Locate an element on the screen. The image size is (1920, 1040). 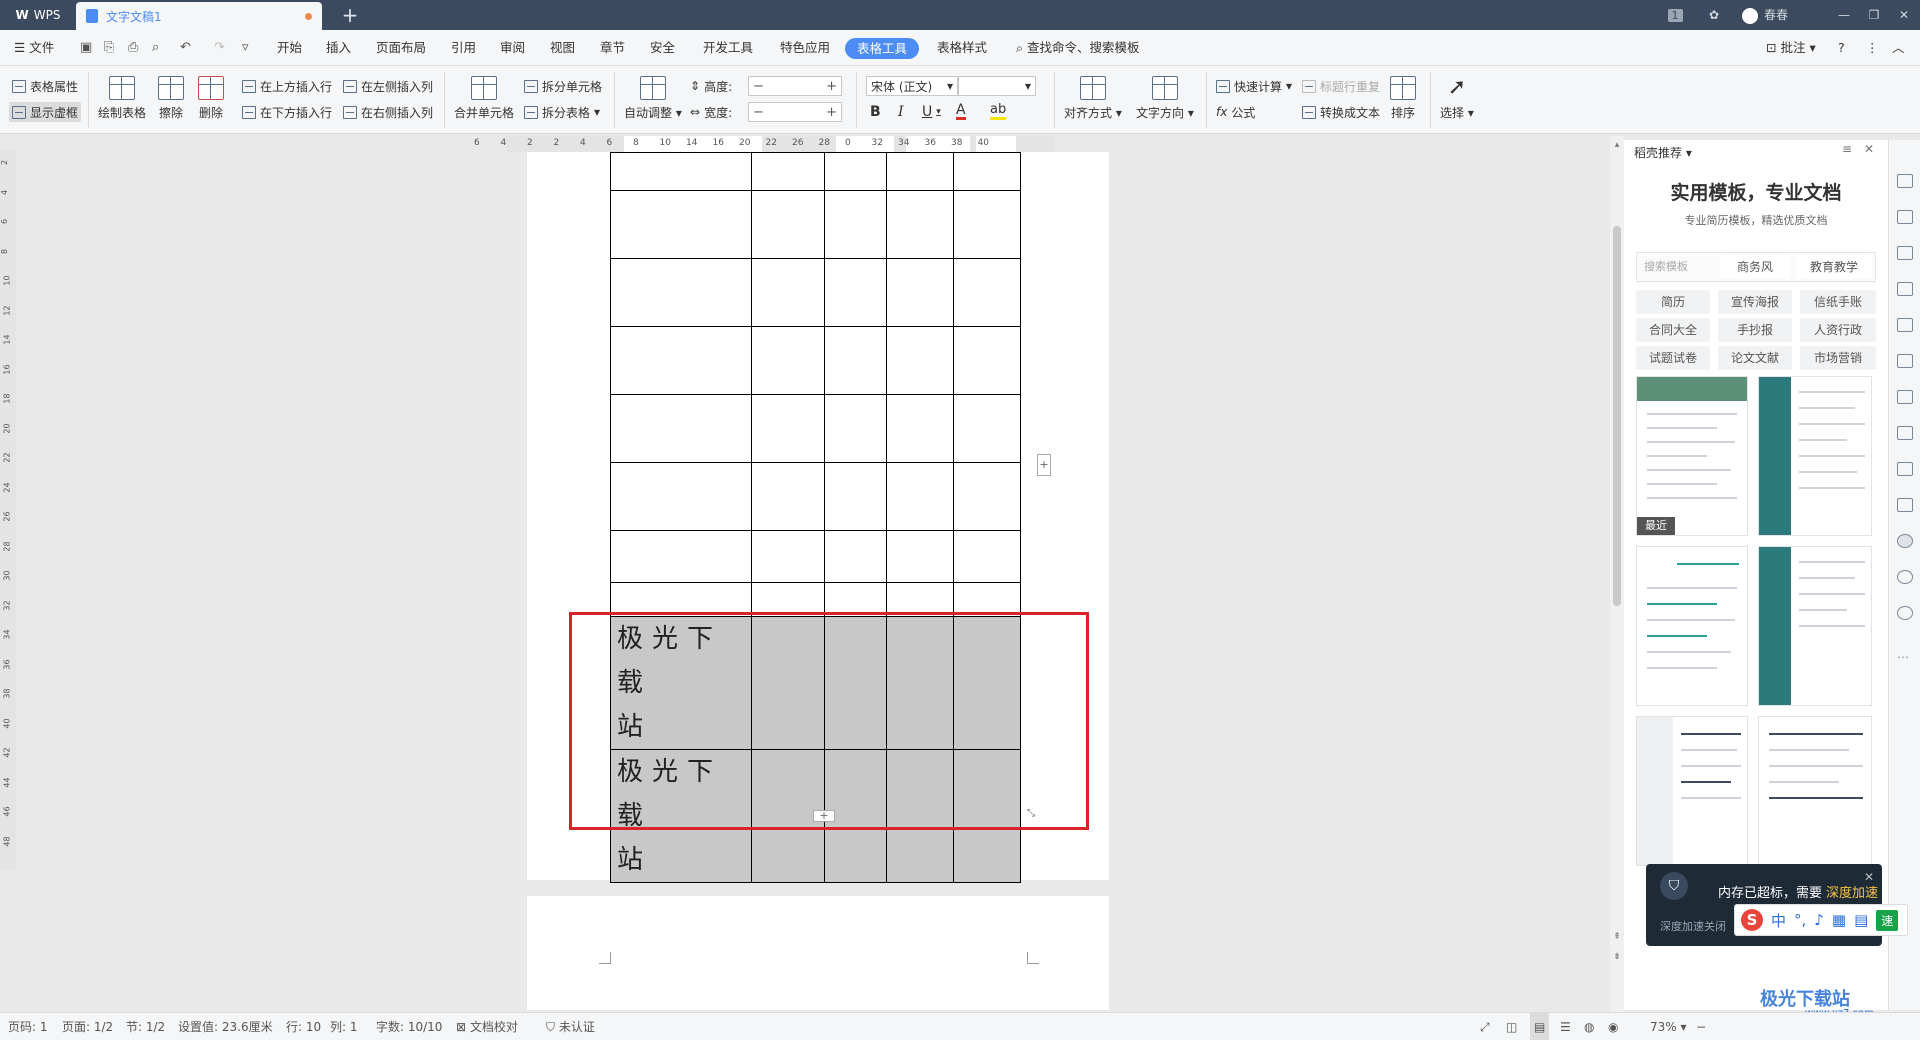
horizontal-ruler: 6 4 2 2 4 6 8 10 14 16 20 22 26 28 0 32 34 36 38 40 is located at coordinates (764, 144).